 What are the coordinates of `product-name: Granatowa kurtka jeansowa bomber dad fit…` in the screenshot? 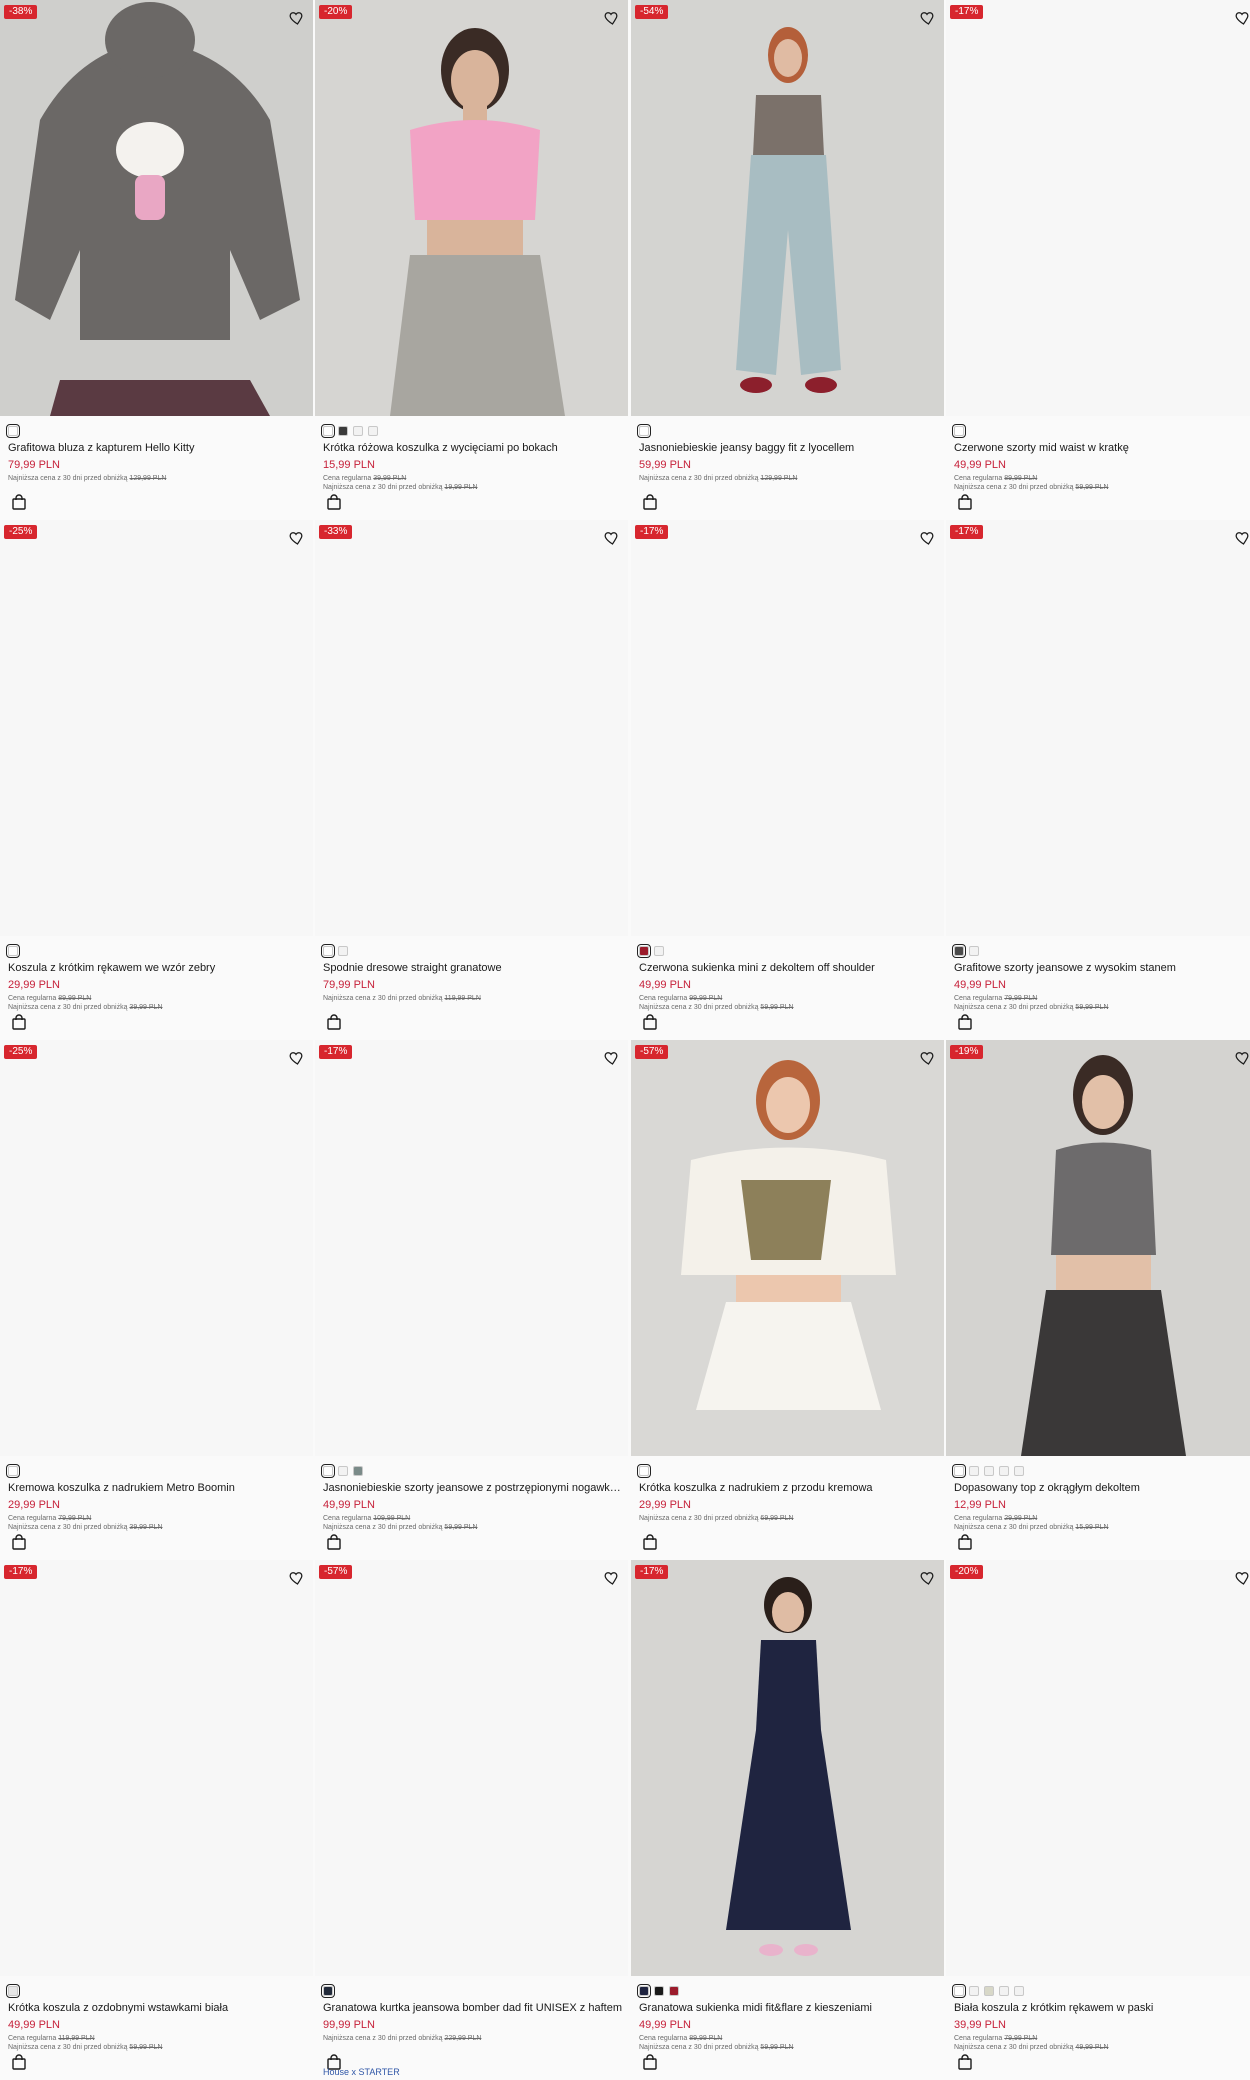 It's located at (473, 2008).